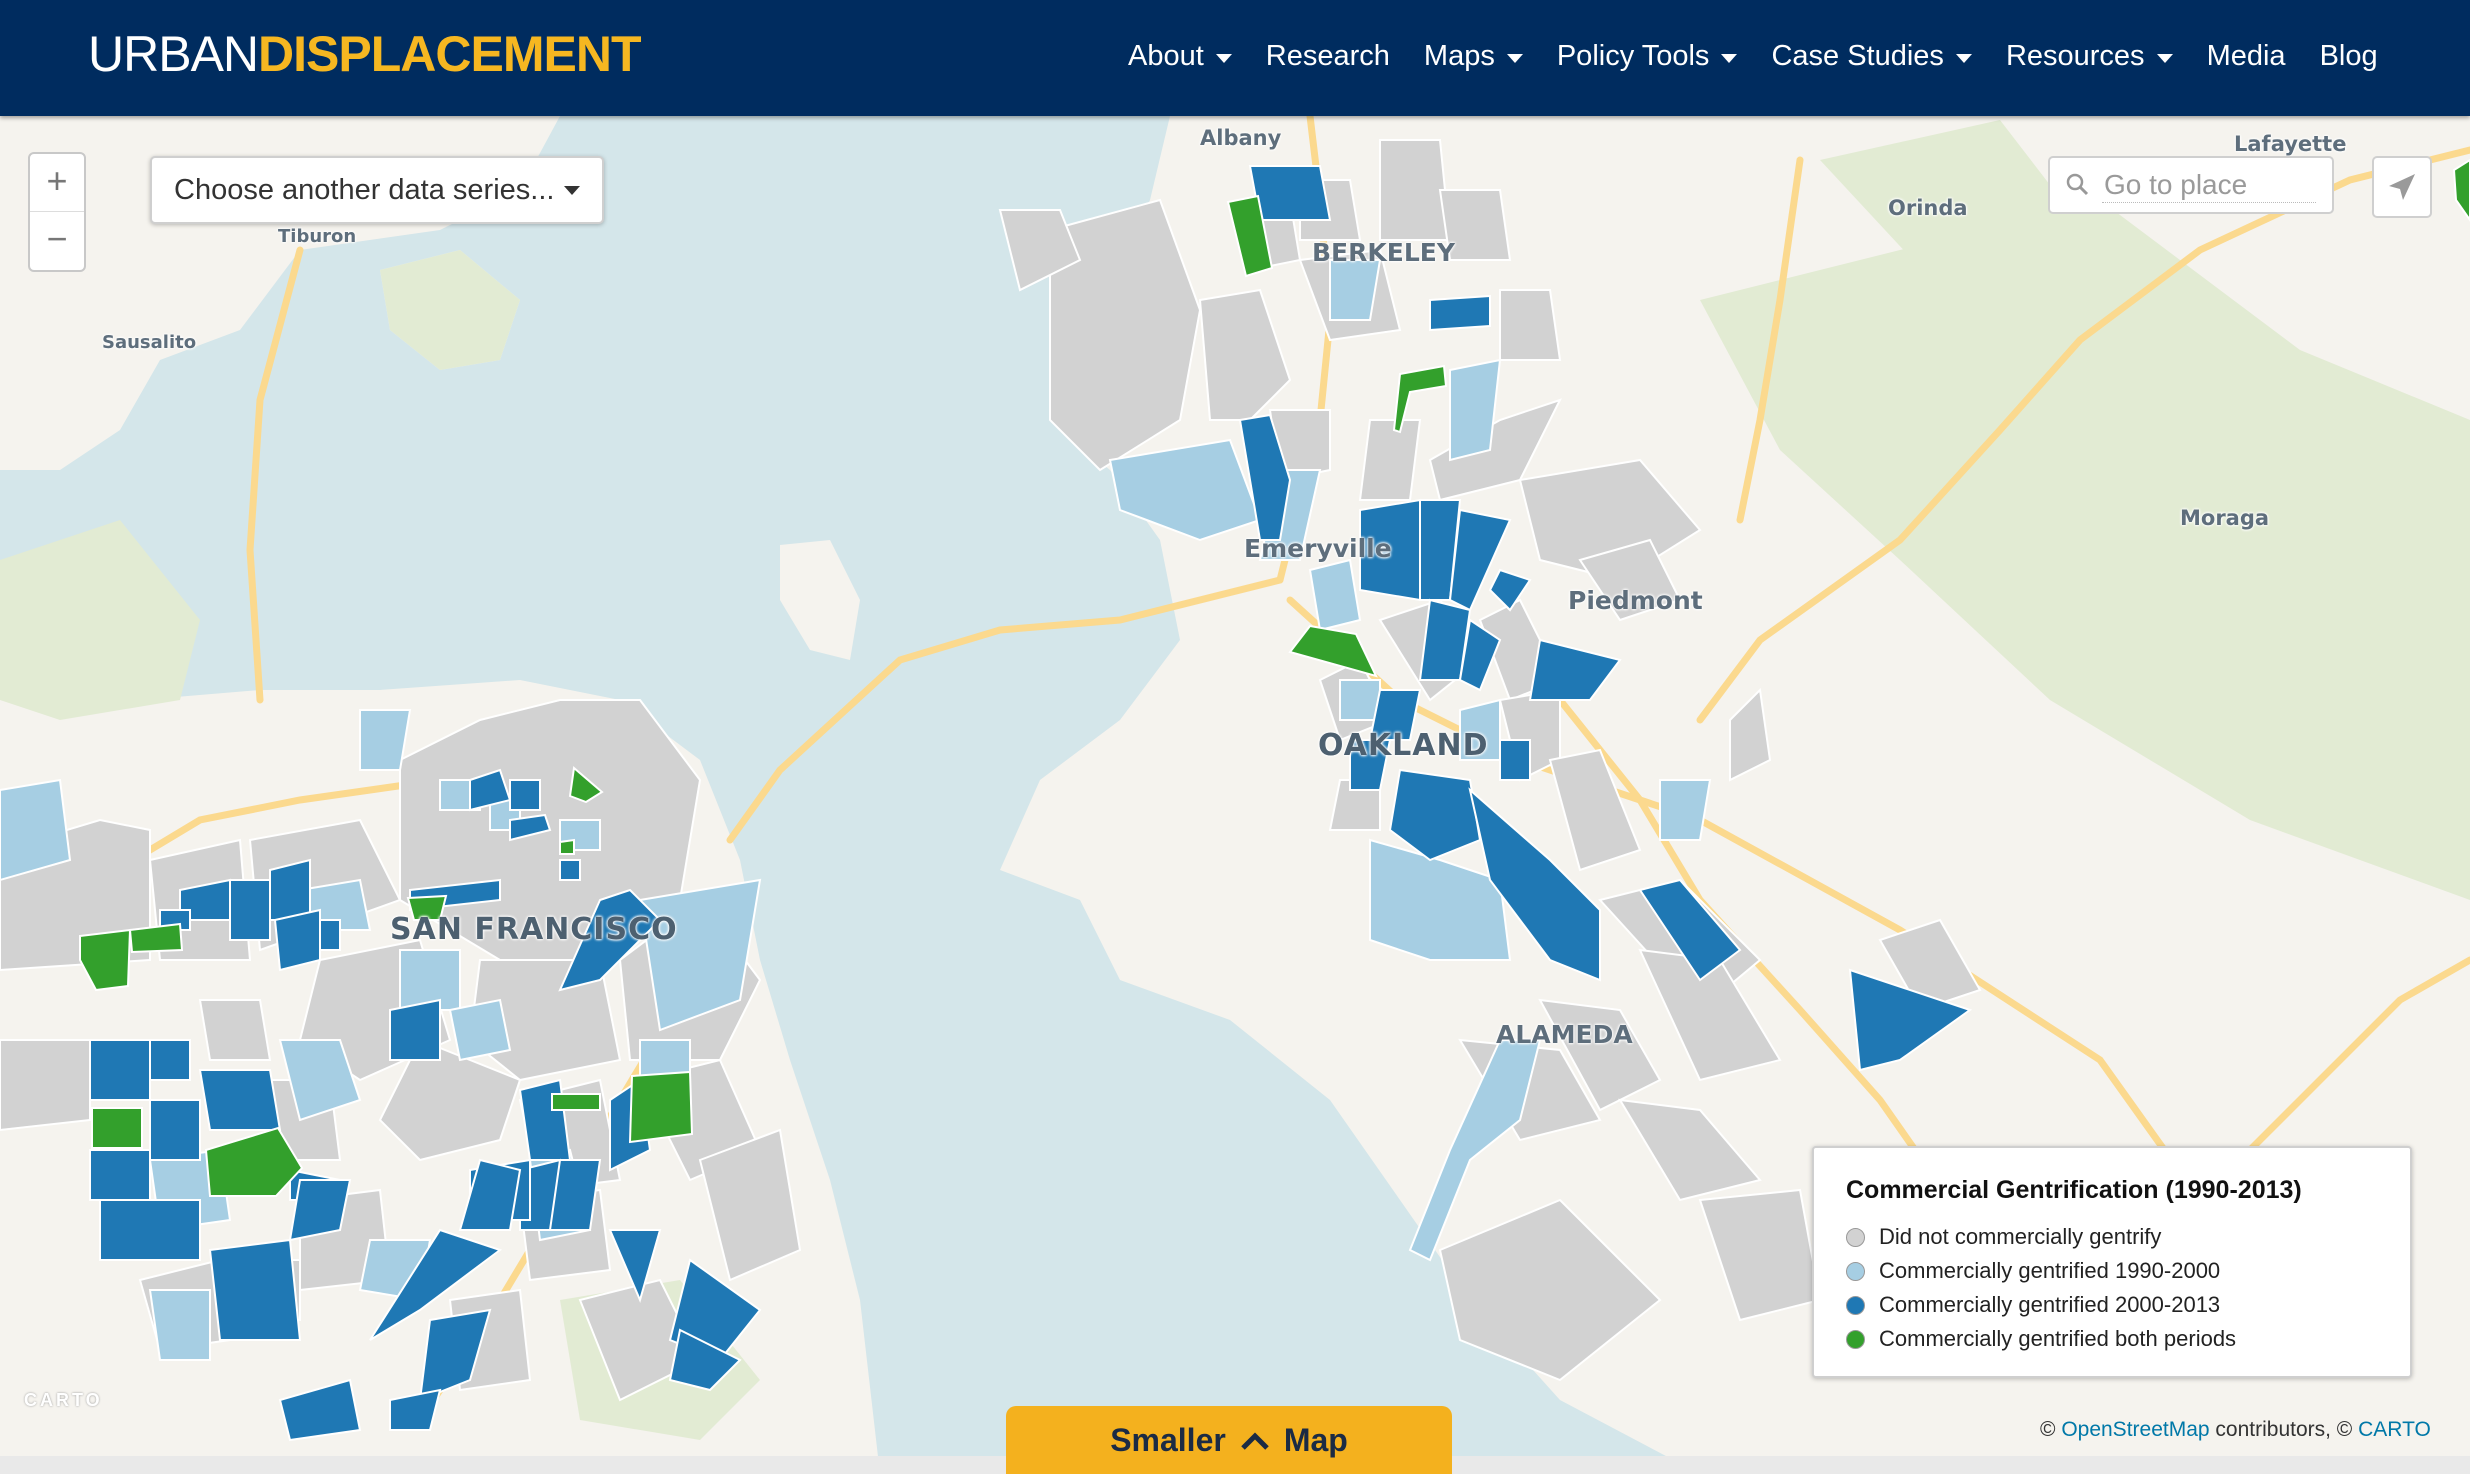 This screenshot has width=2470, height=1474. I want to click on nav-case-studies-label: Case Studies, so click(1857, 56).